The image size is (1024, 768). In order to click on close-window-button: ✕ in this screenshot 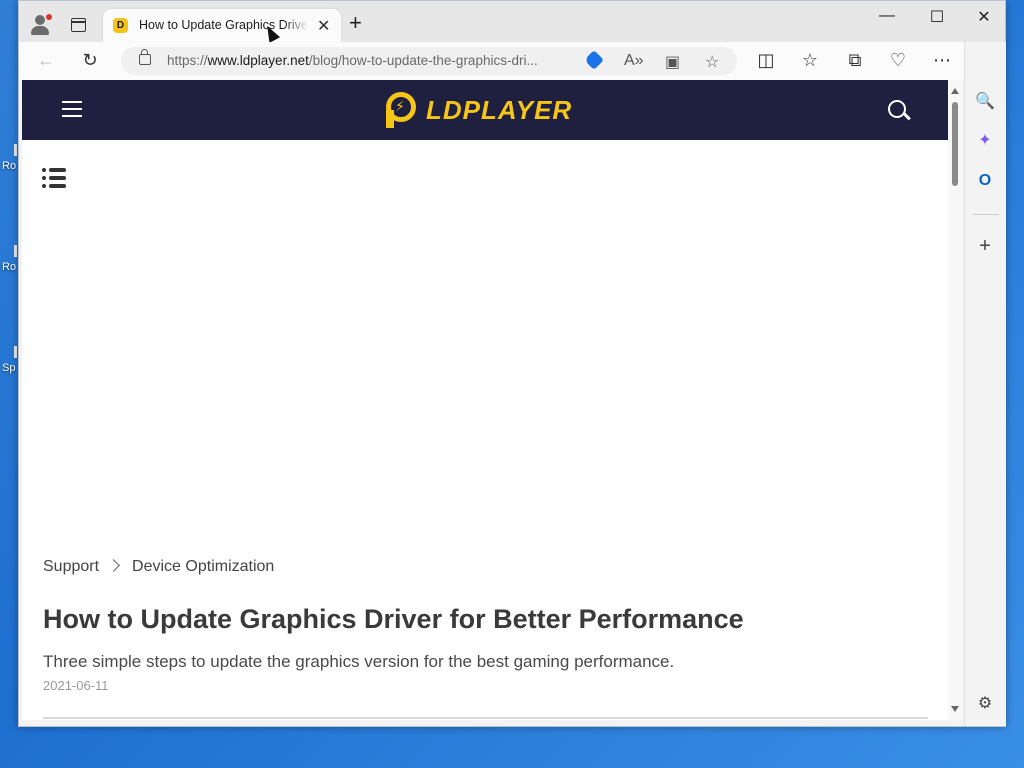, I will do `click(984, 17)`.